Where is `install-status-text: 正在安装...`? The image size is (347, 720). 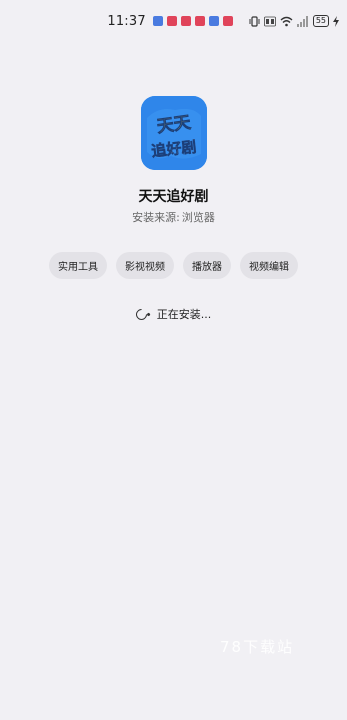
install-status-text: 正在安装... is located at coordinates (184, 314).